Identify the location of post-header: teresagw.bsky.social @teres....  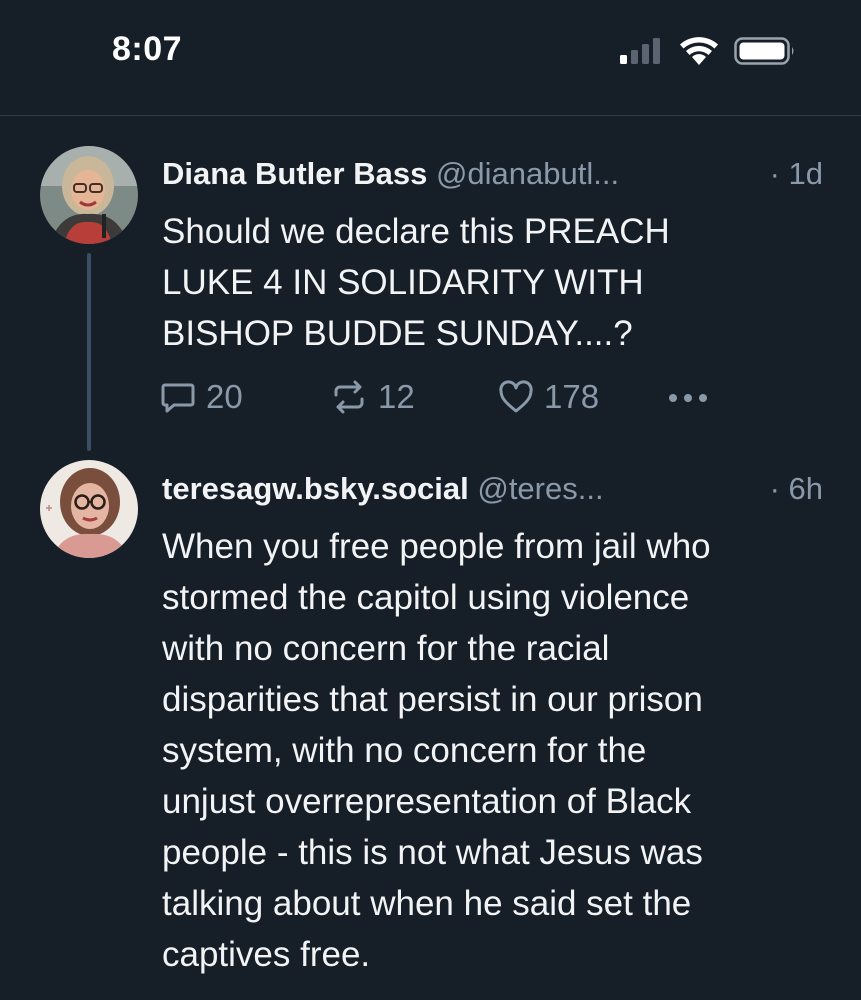
(383, 489).